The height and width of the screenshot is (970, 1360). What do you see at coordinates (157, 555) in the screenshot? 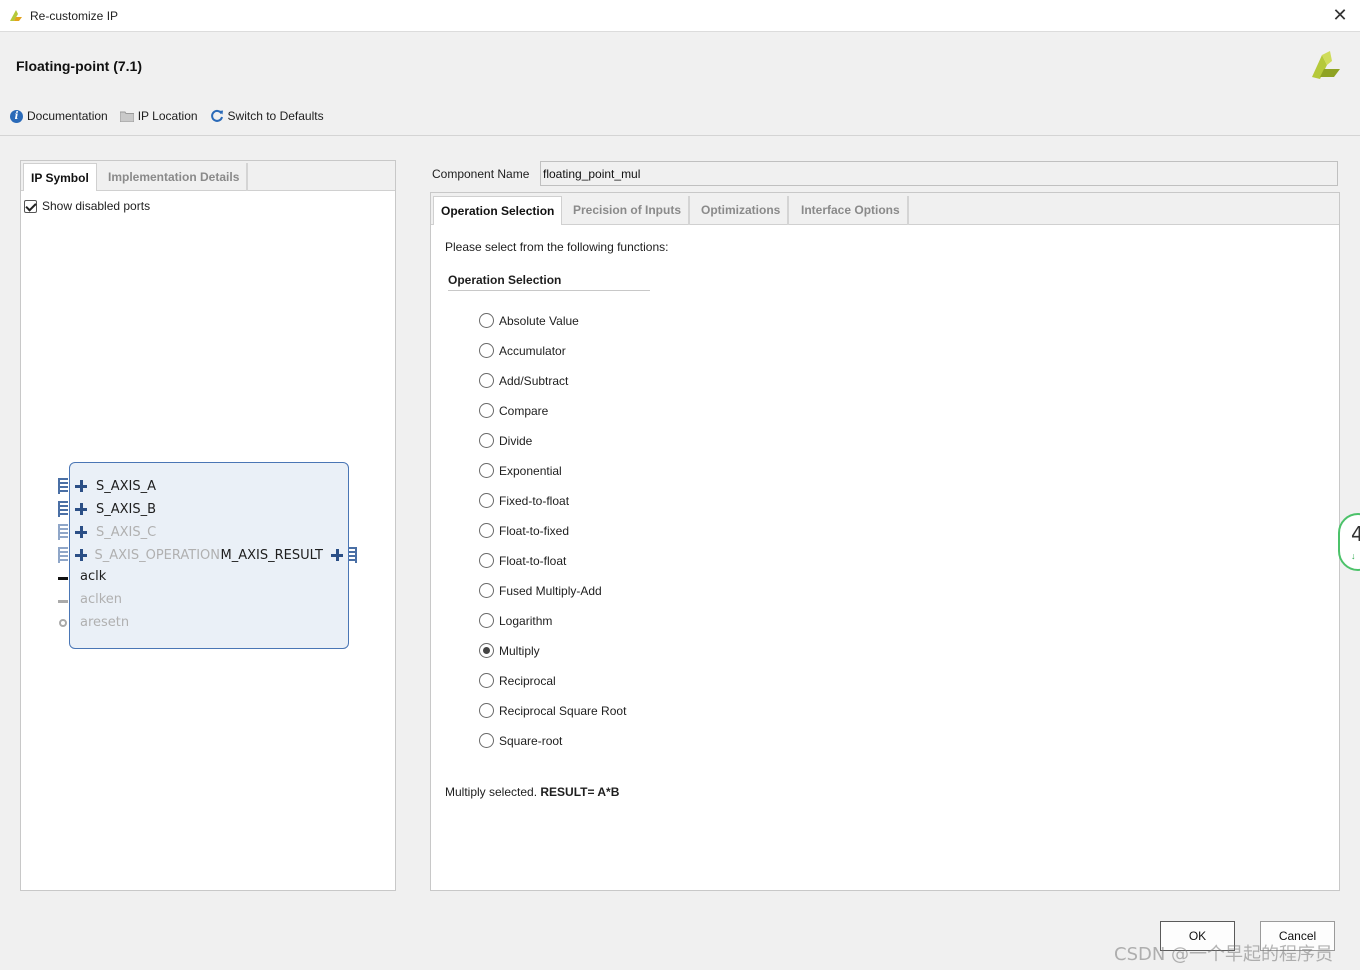
I see `port-label: S_AXIS_OPERATION` at bounding box center [157, 555].